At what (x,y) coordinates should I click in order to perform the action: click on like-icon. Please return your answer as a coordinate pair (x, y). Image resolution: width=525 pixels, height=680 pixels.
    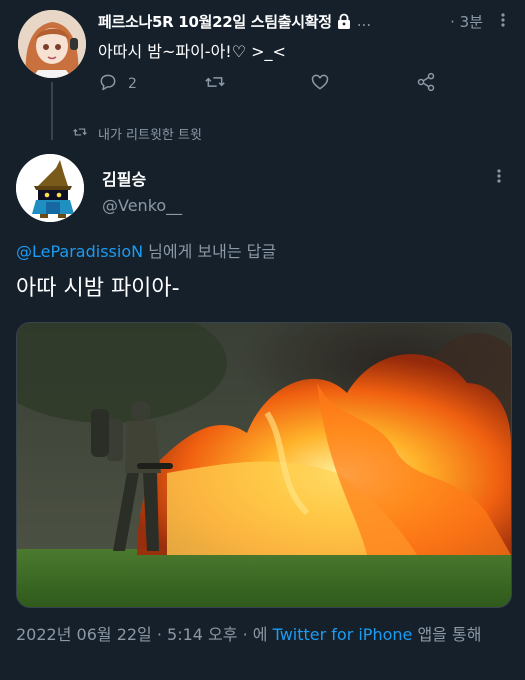
    Looking at the image, I should click on (320, 84).